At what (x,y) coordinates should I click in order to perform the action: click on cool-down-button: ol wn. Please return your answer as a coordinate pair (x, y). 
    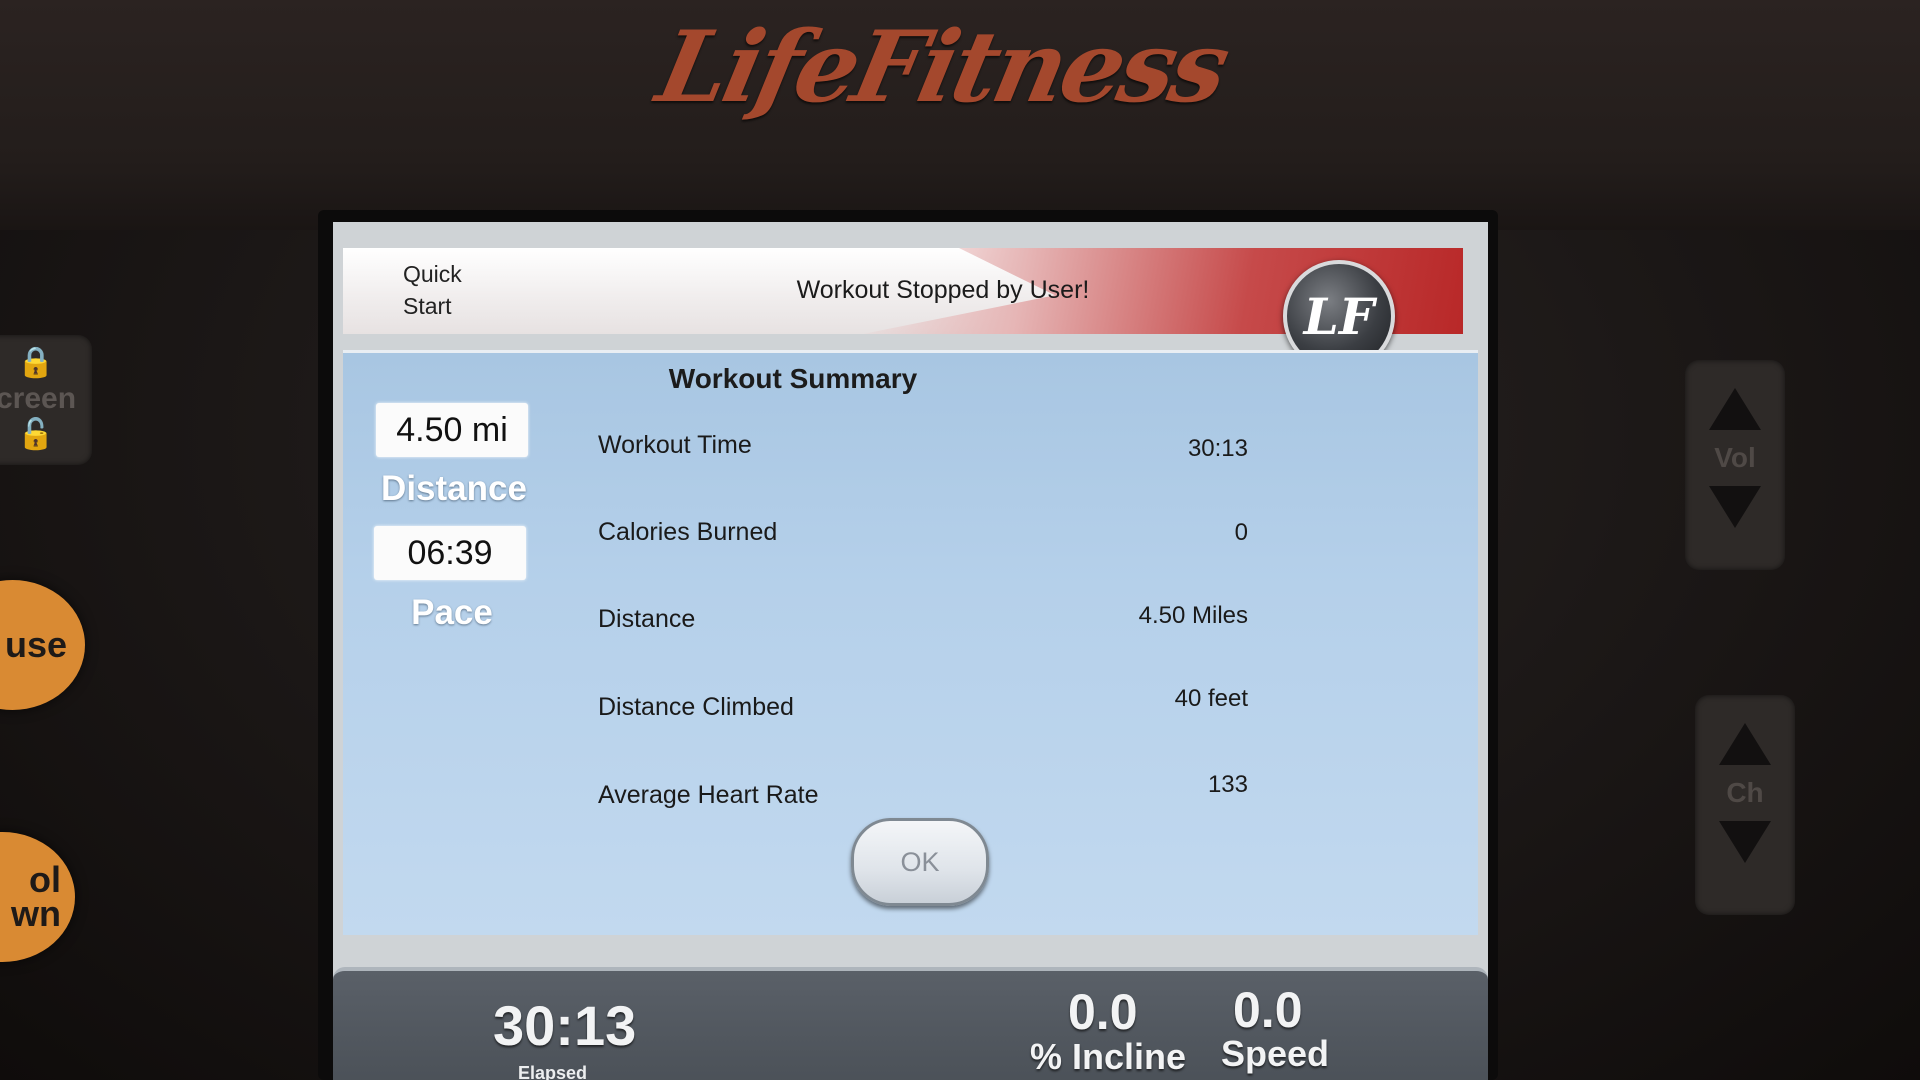
    Looking at the image, I should click on (37, 897).